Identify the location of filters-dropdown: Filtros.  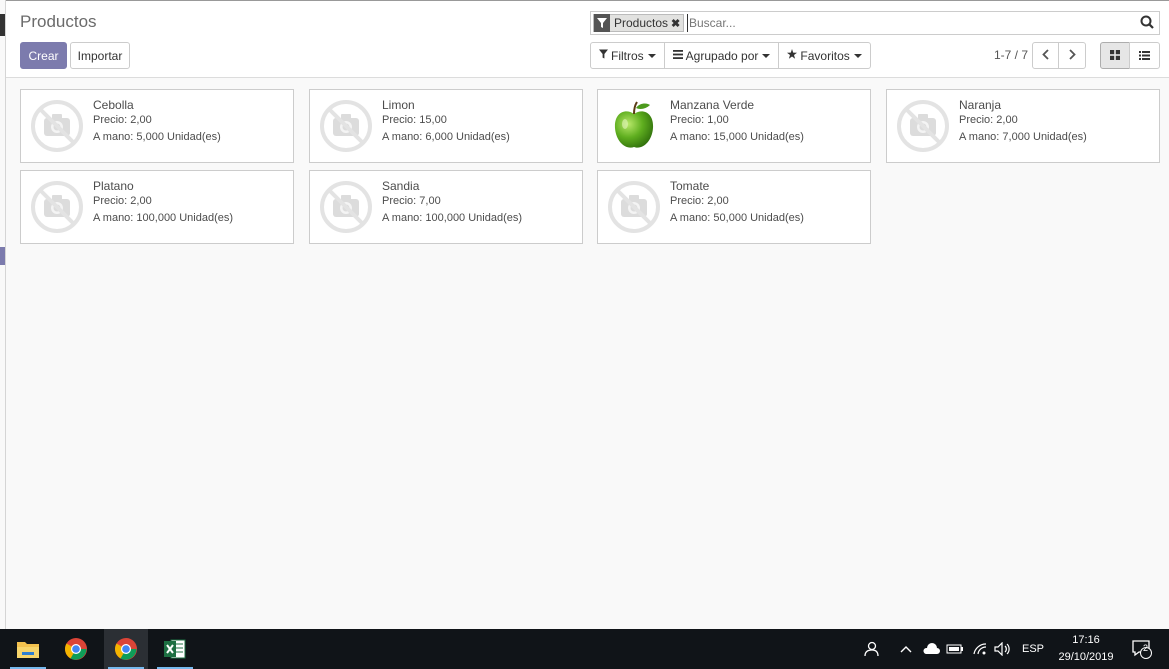
(627, 55).